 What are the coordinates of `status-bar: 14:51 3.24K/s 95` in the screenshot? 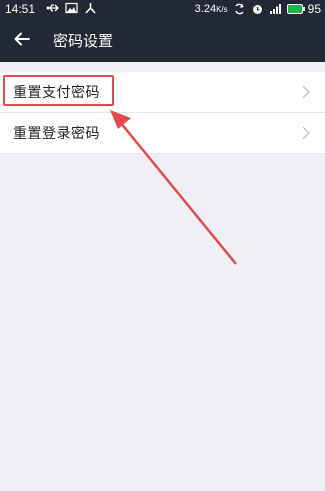 It's located at (162, 9).